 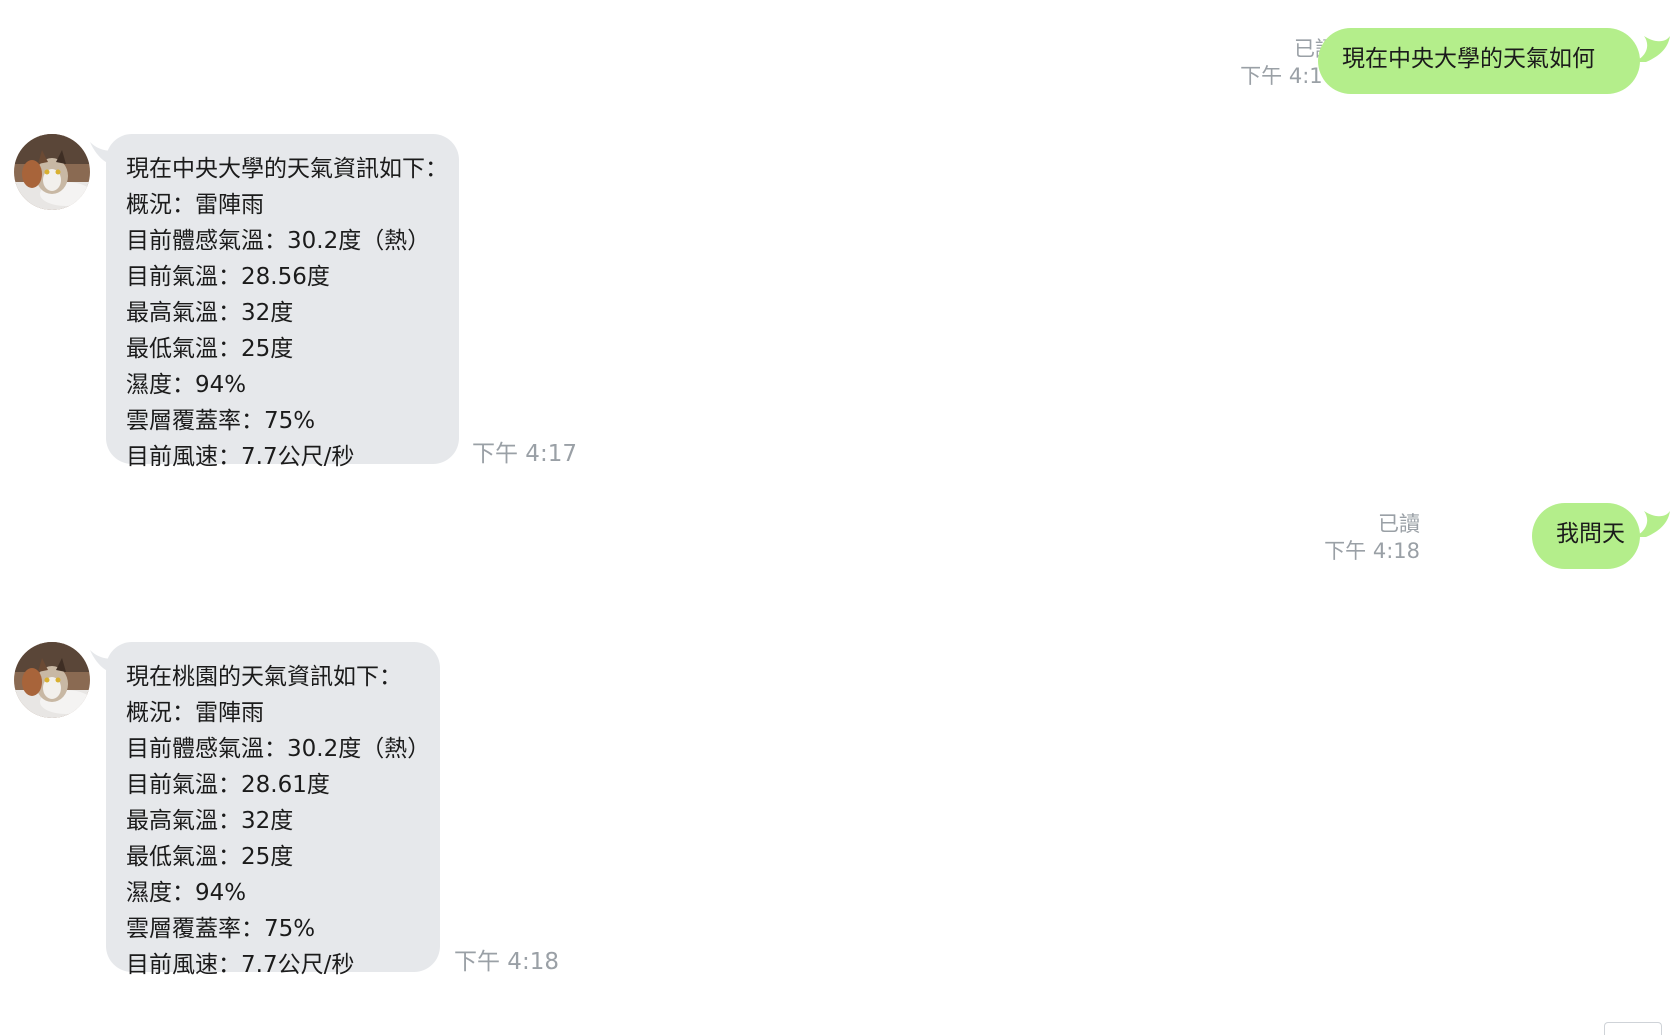 I want to click on message-line: 現在桃園的天氣資訊如下：, so click(x=264, y=677).